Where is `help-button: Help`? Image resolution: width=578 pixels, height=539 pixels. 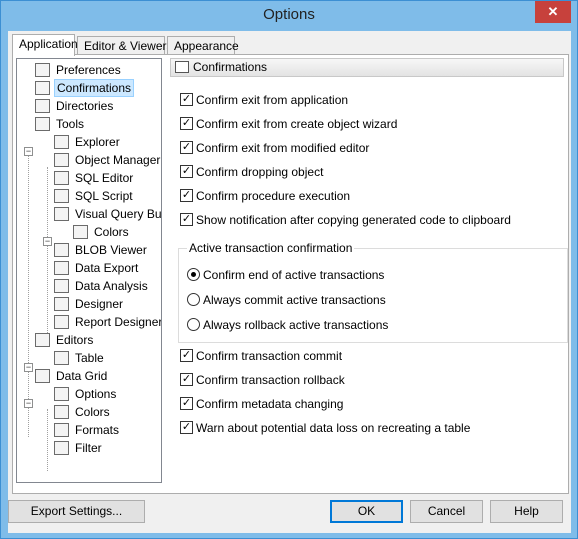
help-button: Help is located at coordinates (526, 511).